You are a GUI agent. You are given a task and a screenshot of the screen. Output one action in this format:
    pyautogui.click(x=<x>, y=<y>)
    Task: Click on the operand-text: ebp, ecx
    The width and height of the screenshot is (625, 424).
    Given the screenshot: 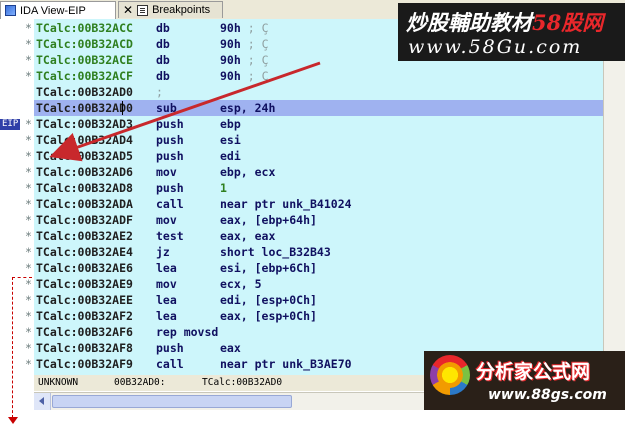 What is the action you would take?
    pyautogui.click(x=247, y=172)
    